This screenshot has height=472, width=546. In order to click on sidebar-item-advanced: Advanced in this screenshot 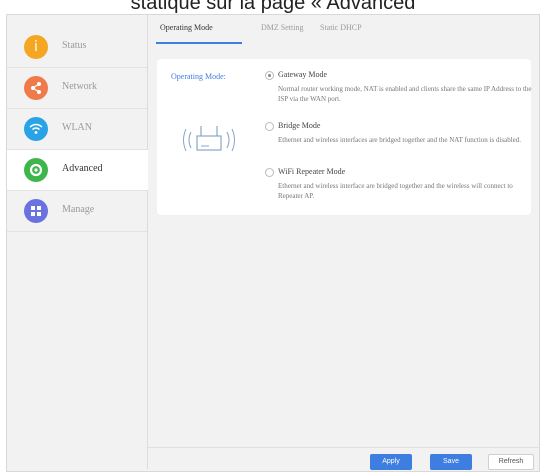, I will do `click(77, 170)`.